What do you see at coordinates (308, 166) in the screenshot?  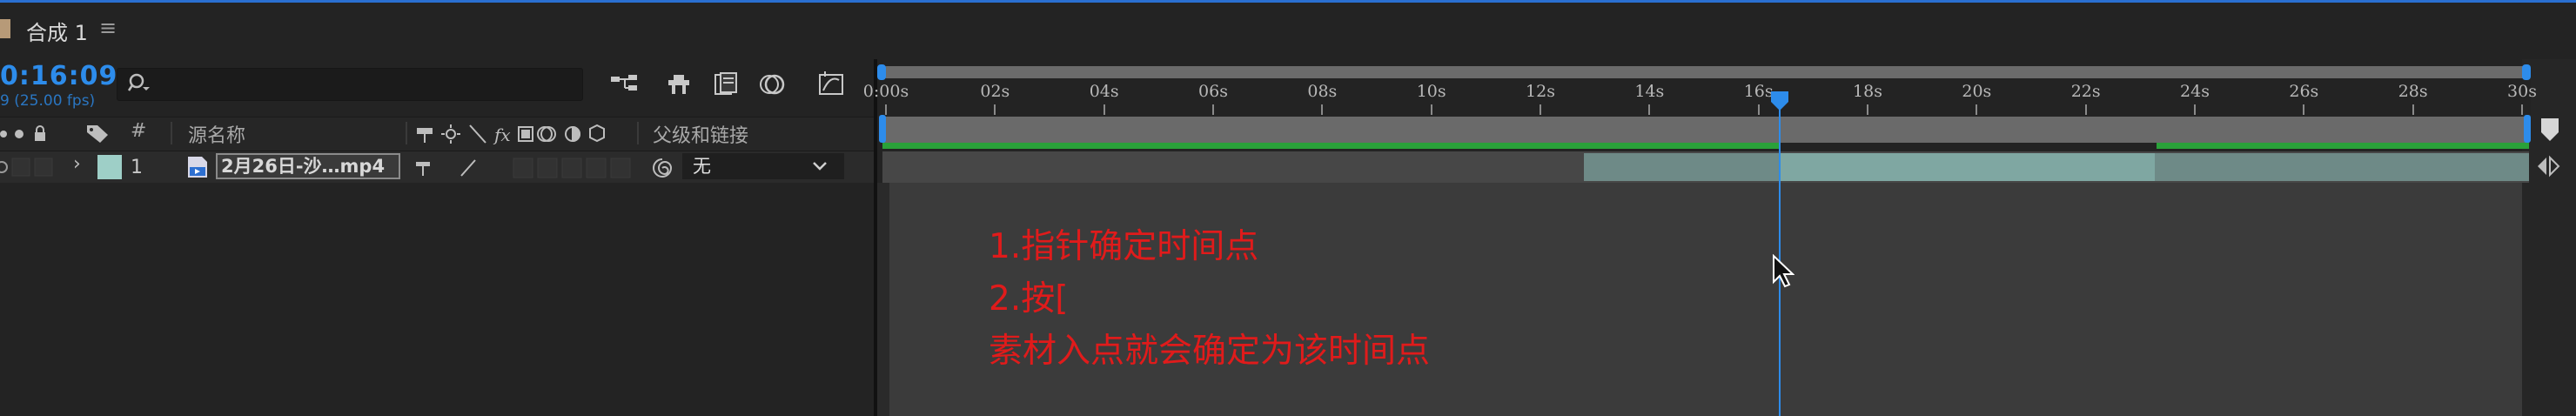 I see `layer-name-field: 2月26日-沙…mp4` at bounding box center [308, 166].